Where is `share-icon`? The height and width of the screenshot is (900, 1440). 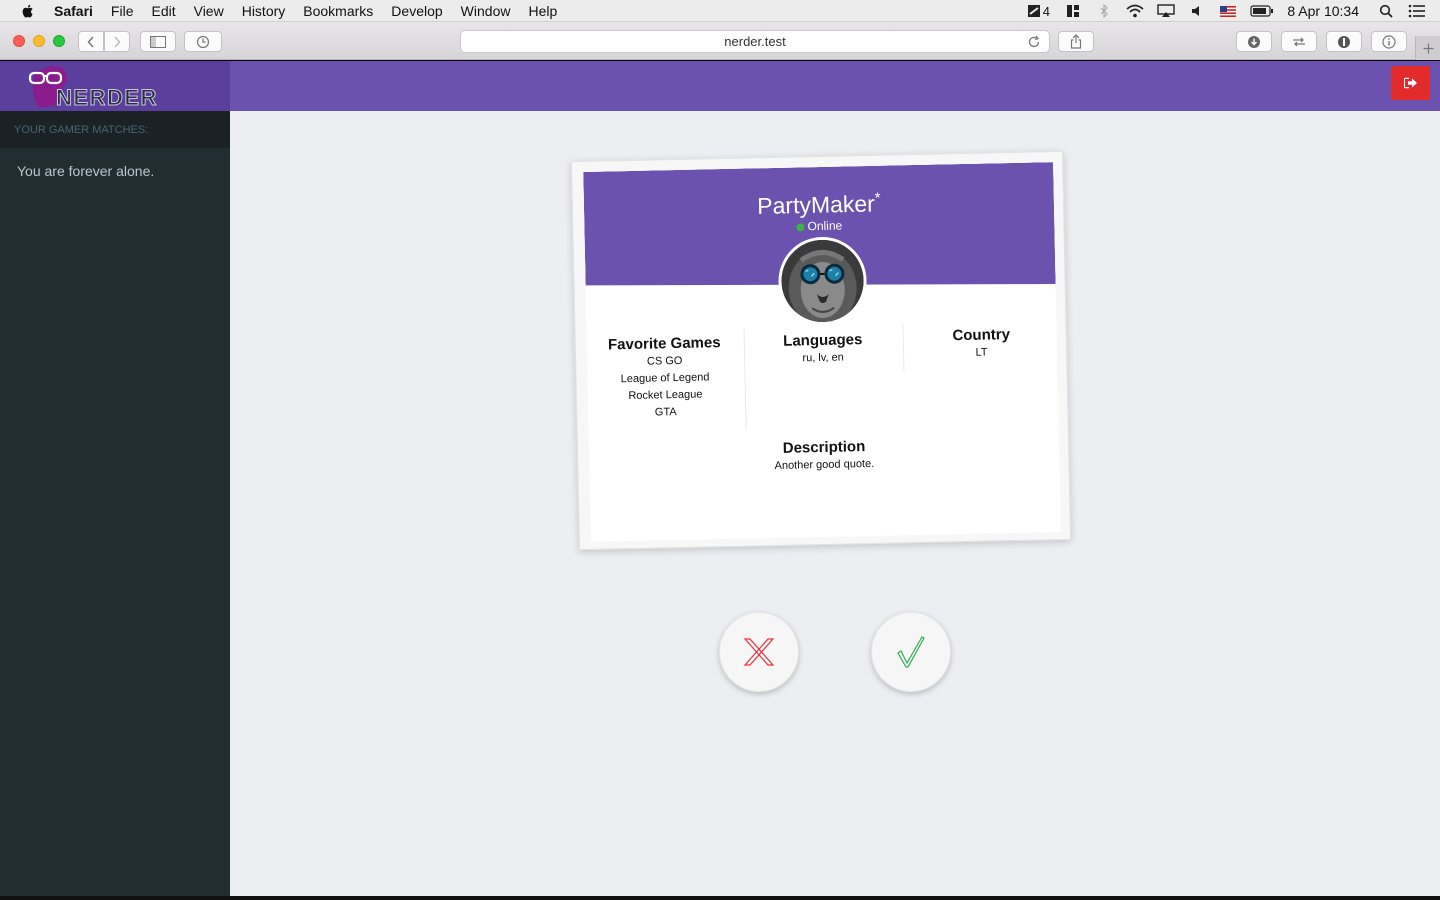 share-icon is located at coordinates (1076, 41).